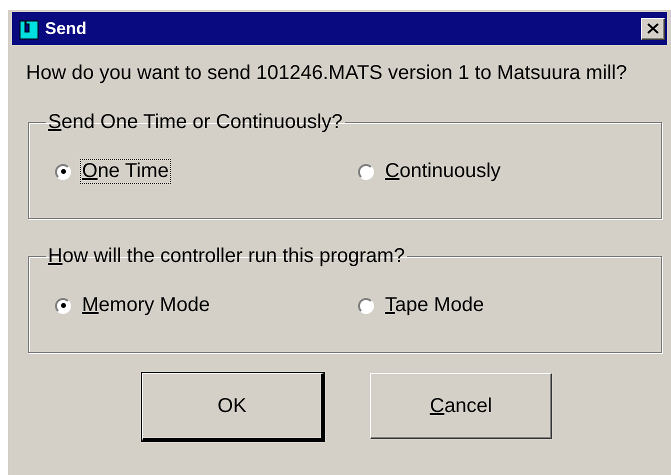 This screenshot has height=475, width=671. Describe the element at coordinates (233, 407) in the screenshot. I see `ok-button: OK` at that location.